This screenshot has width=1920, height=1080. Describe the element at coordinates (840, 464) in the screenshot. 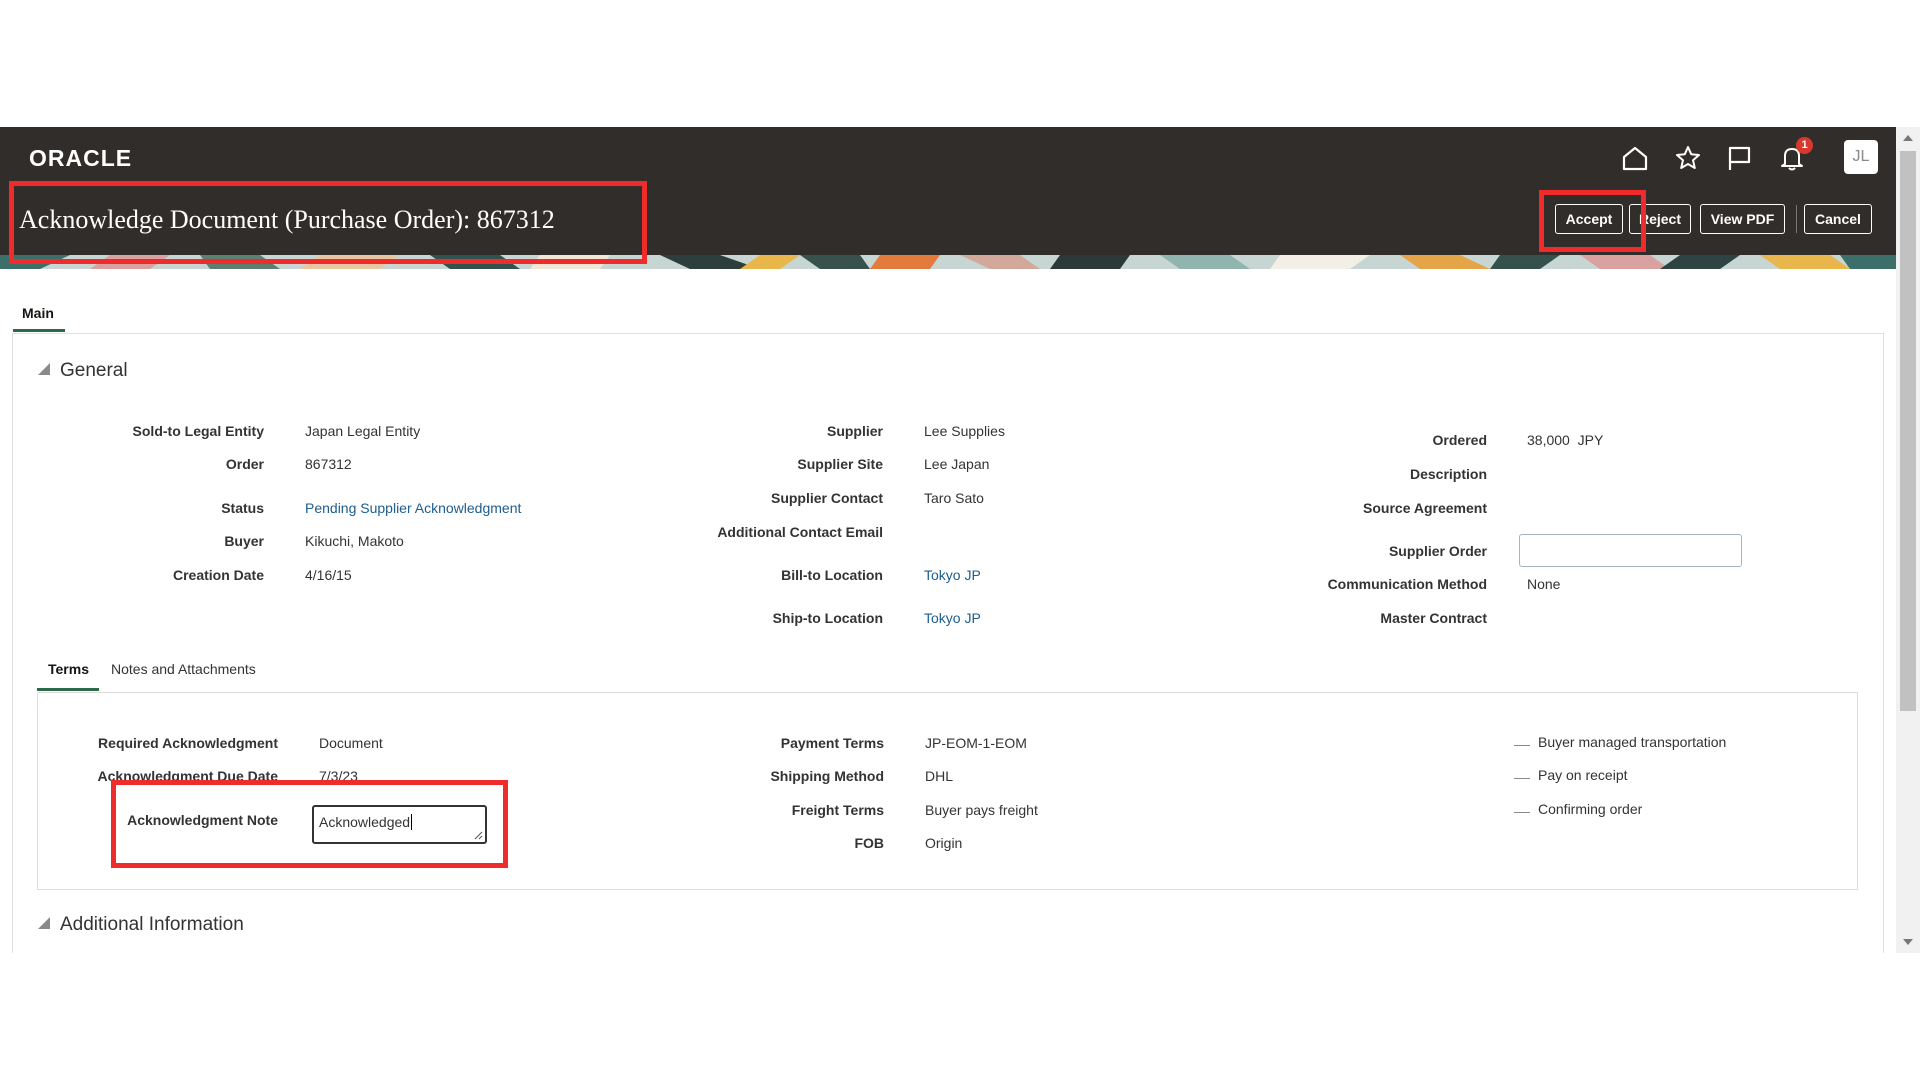

I see `supplier-site-label: Supplier Site` at that location.